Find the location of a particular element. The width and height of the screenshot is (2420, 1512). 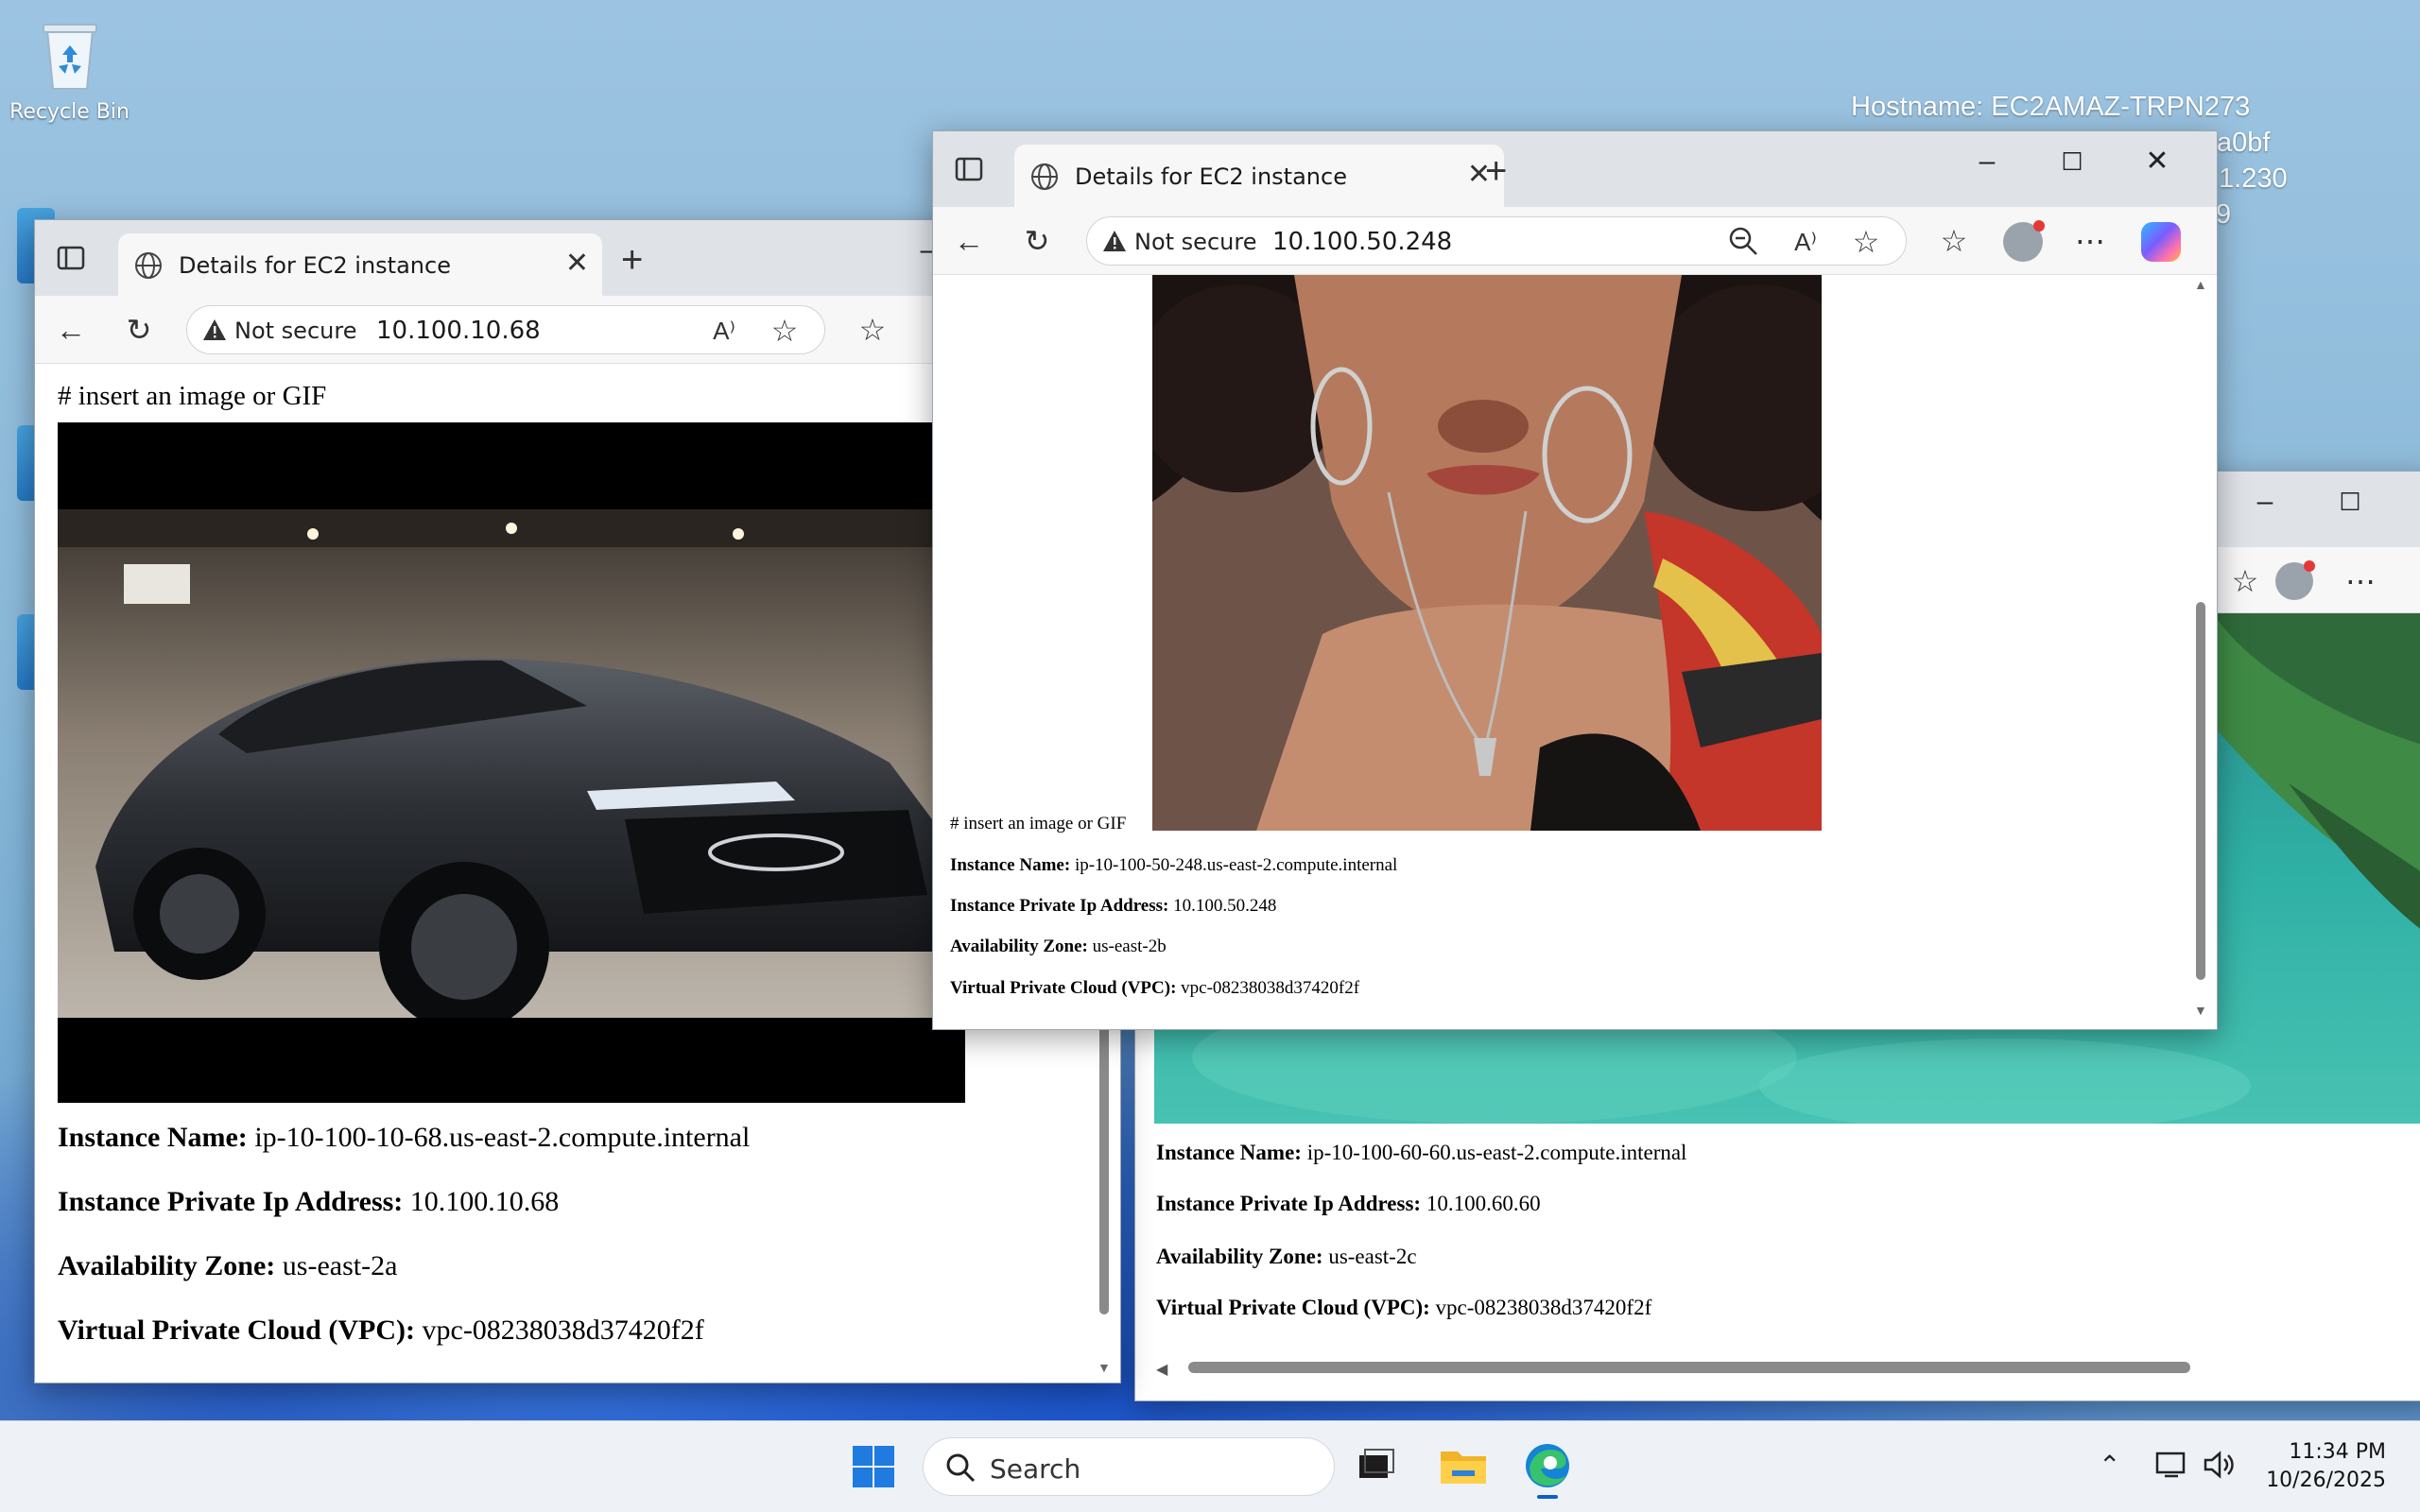

az-row: Availability Zone: us-east-2b is located at coordinates (1058, 946).